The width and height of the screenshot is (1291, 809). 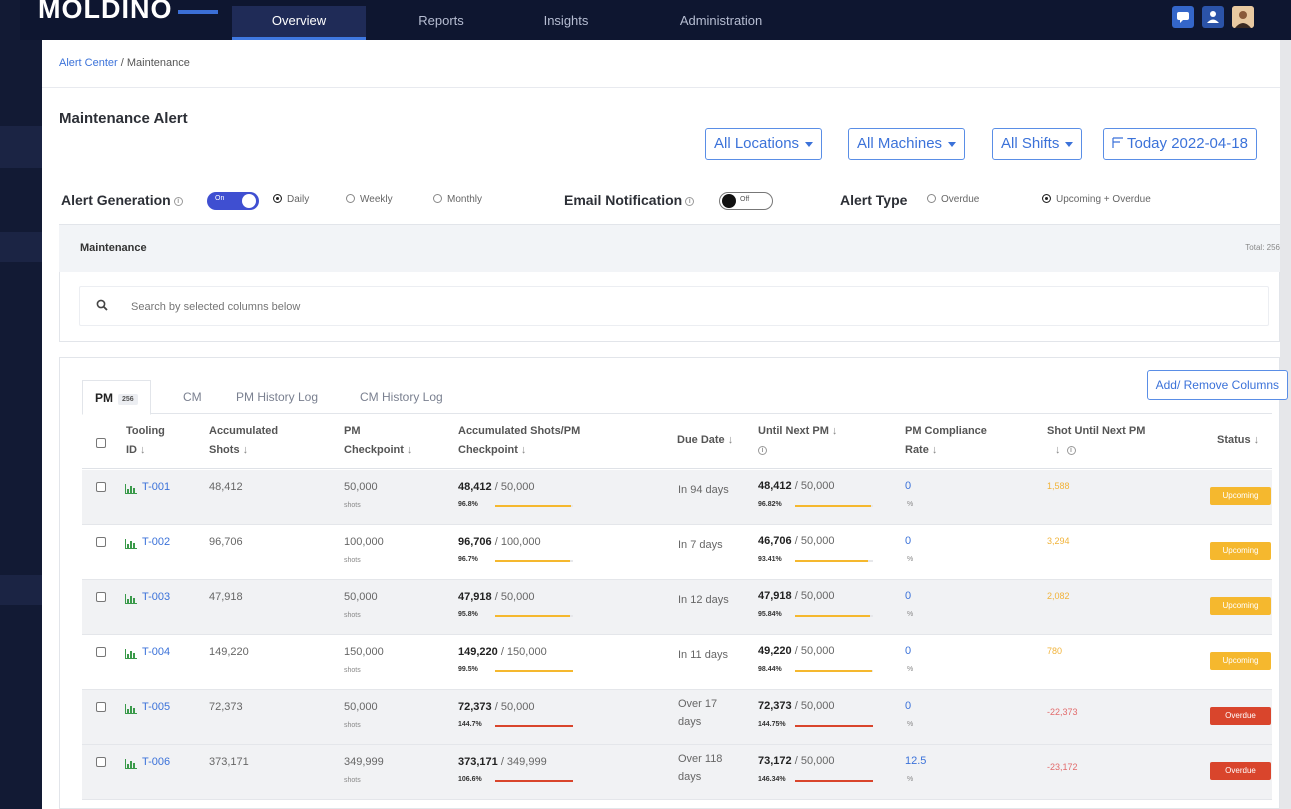 What do you see at coordinates (131, 450) in the screenshot?
I see `header-text: ID` at bounding box center [131, 450].